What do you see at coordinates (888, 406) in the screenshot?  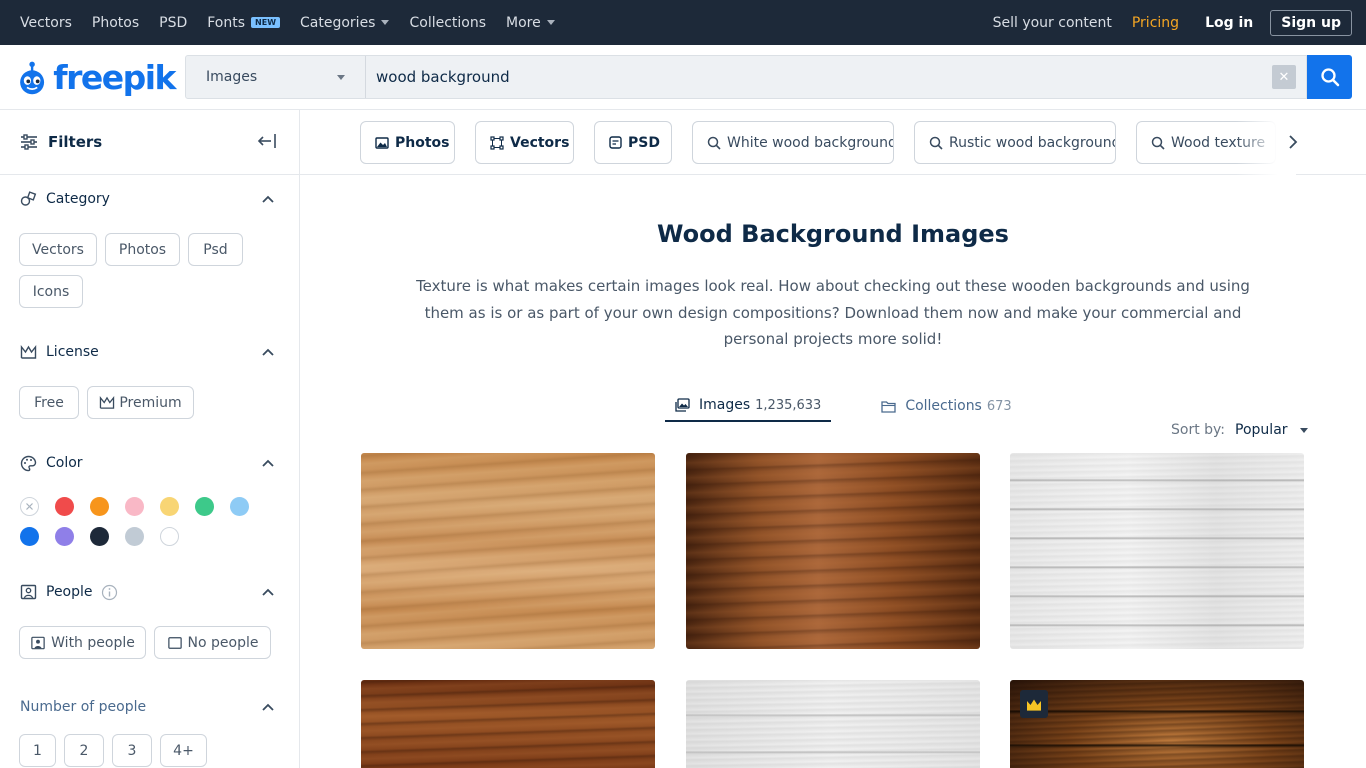 I see `folder-icon` at bounding box center [888, 406].